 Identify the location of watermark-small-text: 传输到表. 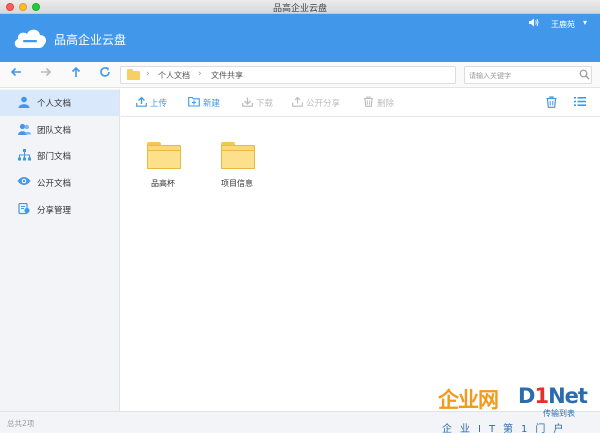
(559, 413).